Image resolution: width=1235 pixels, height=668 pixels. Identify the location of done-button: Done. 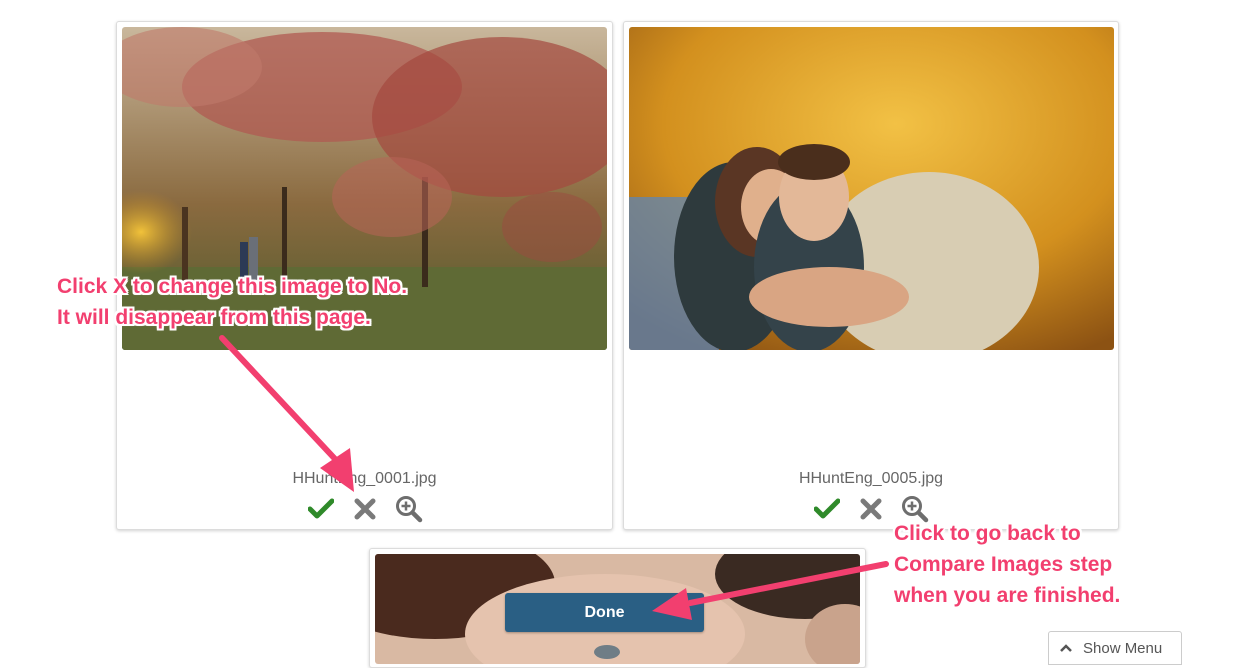
(604, 612).